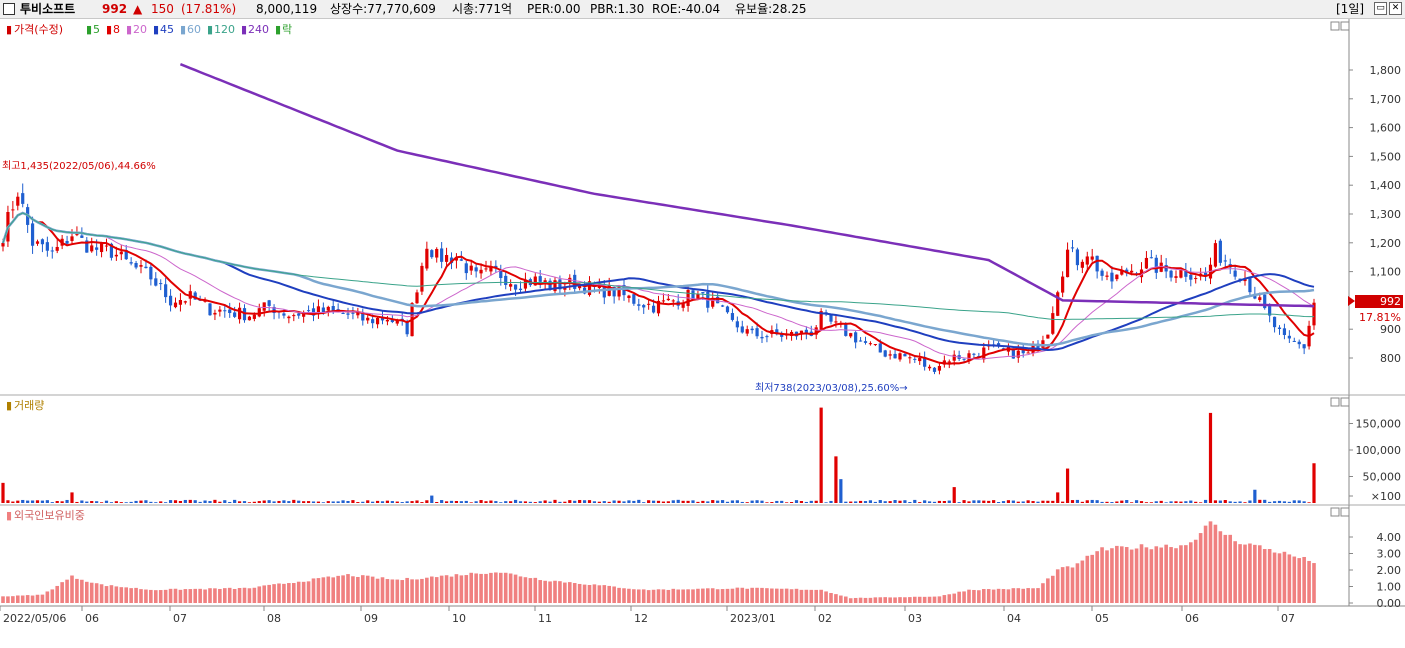 The width and height of the screenshot is (1405, 648). Describe the element at coordinates (1335, 402) in the screenshot. I see `volume-panel-min-icon` at that location.